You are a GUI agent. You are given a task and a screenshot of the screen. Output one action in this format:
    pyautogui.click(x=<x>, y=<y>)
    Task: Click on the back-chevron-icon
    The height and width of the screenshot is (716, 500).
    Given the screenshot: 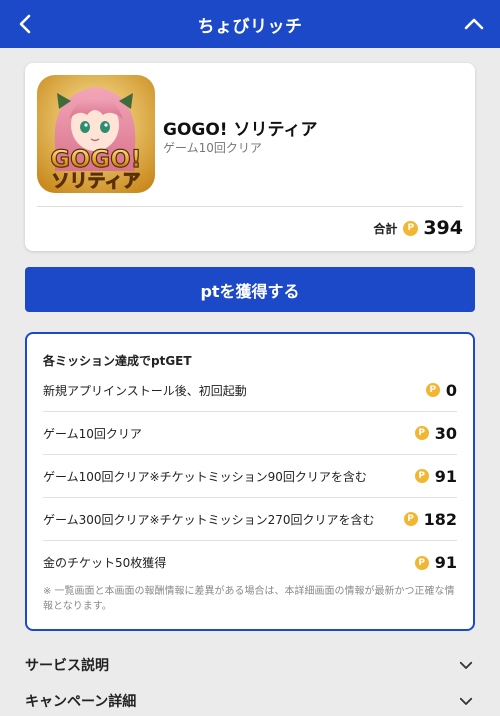 What is the action you would take?
    pyautogui.click(x=26, y=24)
    